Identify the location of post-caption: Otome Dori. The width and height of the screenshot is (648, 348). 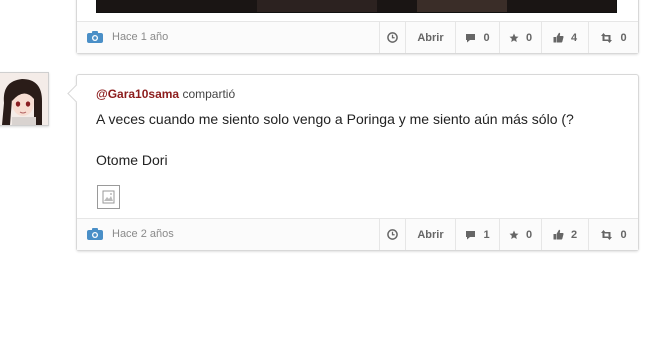
(132, 160).